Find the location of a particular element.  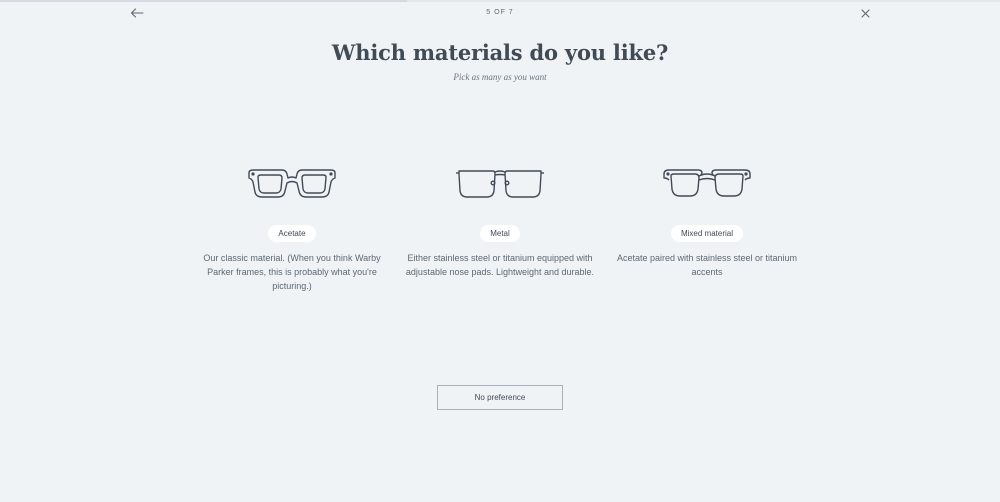

option-label-mixed-material: Mixed material is located at coordinates (706, 233).